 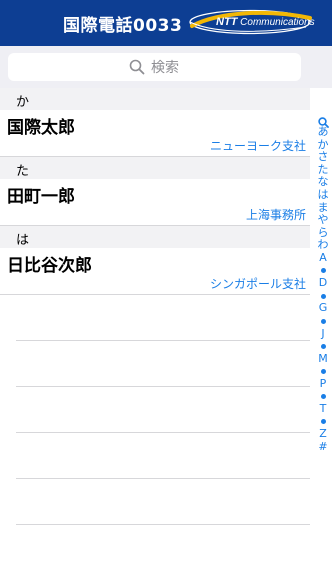 I want to click on index-item: A, so click(x=322, y=258).